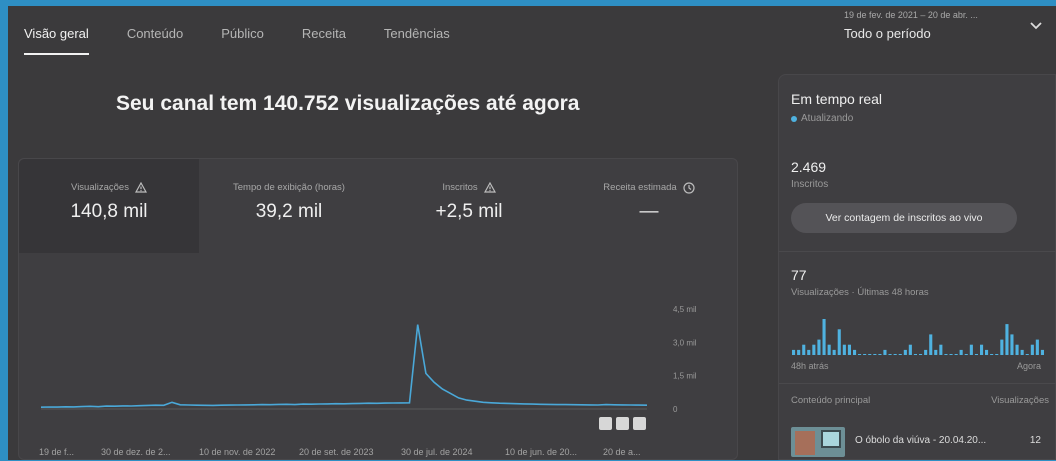  Describe the element at coordinates (289, 200) in the screenshot. I see `metric-watch-time: Tempo de exibição (horas) 39,2 mil` at that location.